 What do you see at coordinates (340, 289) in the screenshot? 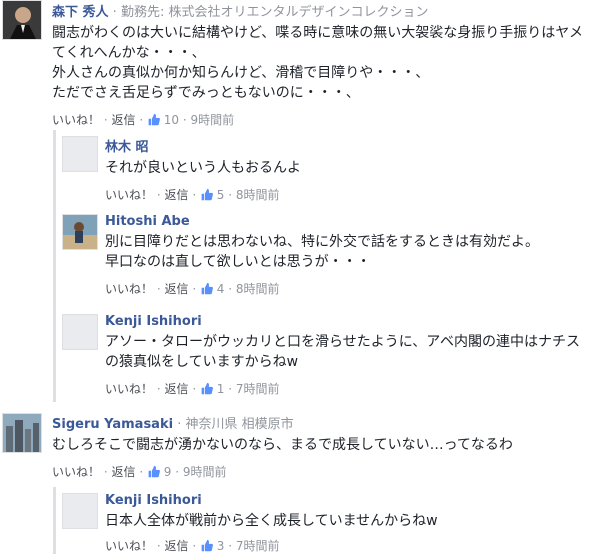
I see `reply-actions: いいね！ · 返信 · 4 · 8時間前` at bounding box center [340, 289].